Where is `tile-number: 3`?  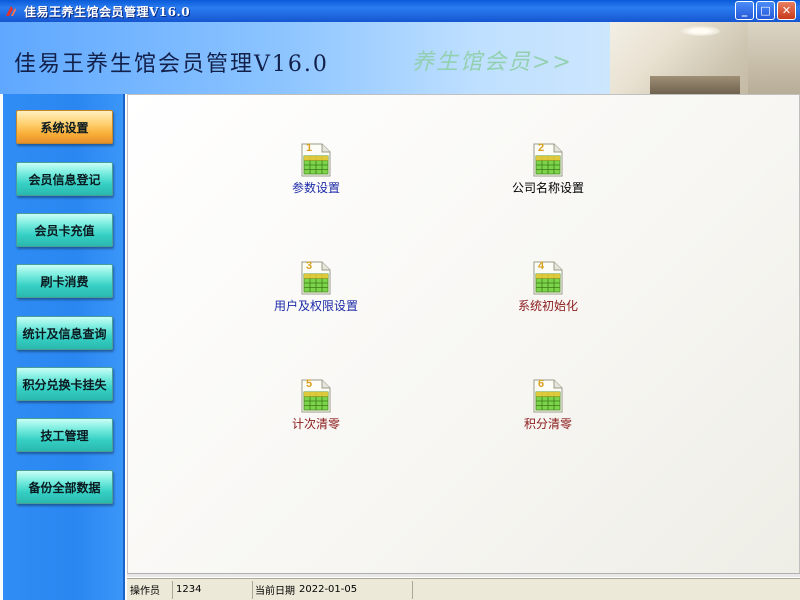
tile-number: 3 is located at coordinates (309, 266).